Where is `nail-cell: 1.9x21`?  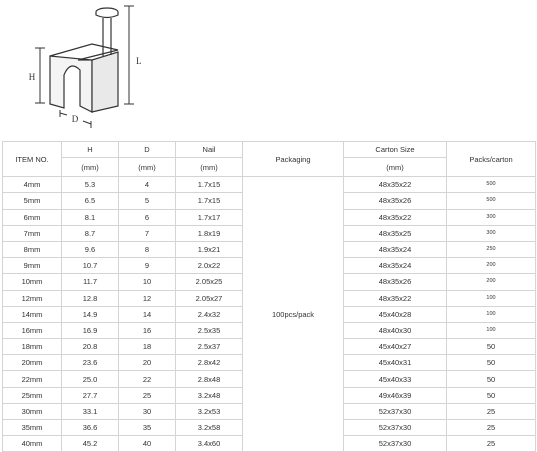
nail-cell: 1.9x21 is located at coordinates (209, 249).